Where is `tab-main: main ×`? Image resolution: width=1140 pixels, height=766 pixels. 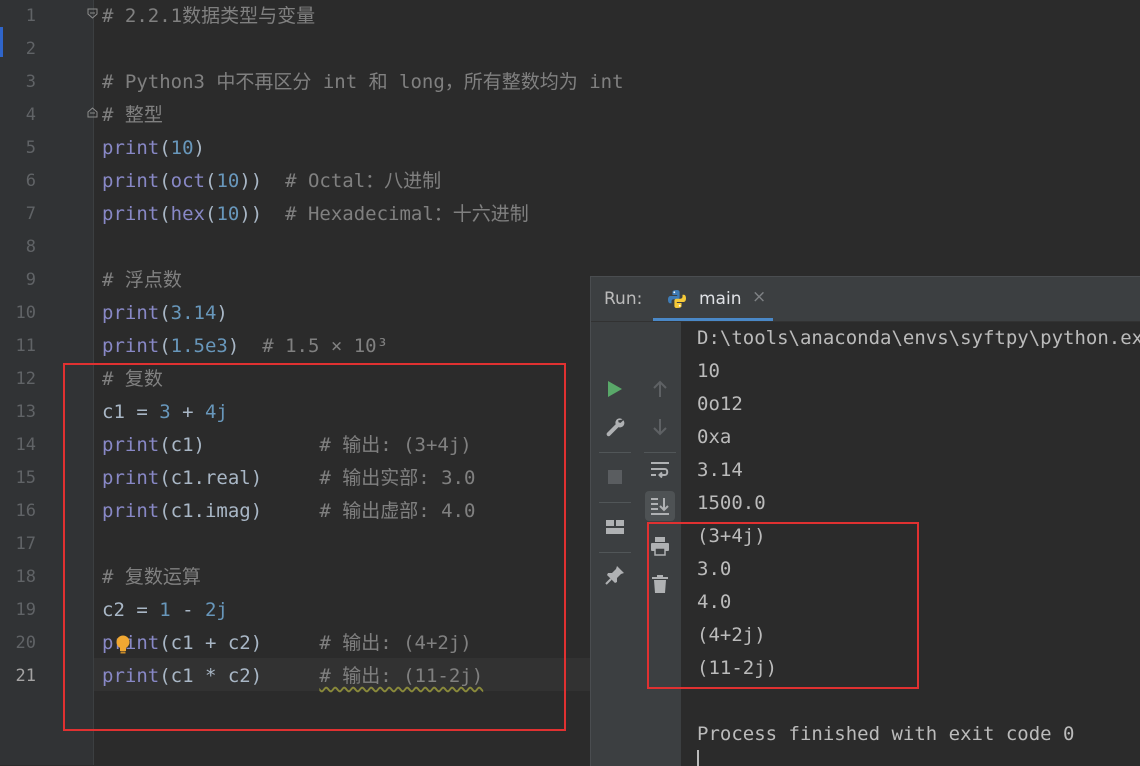
tab-main: main × is located at coordinates (713, 299).